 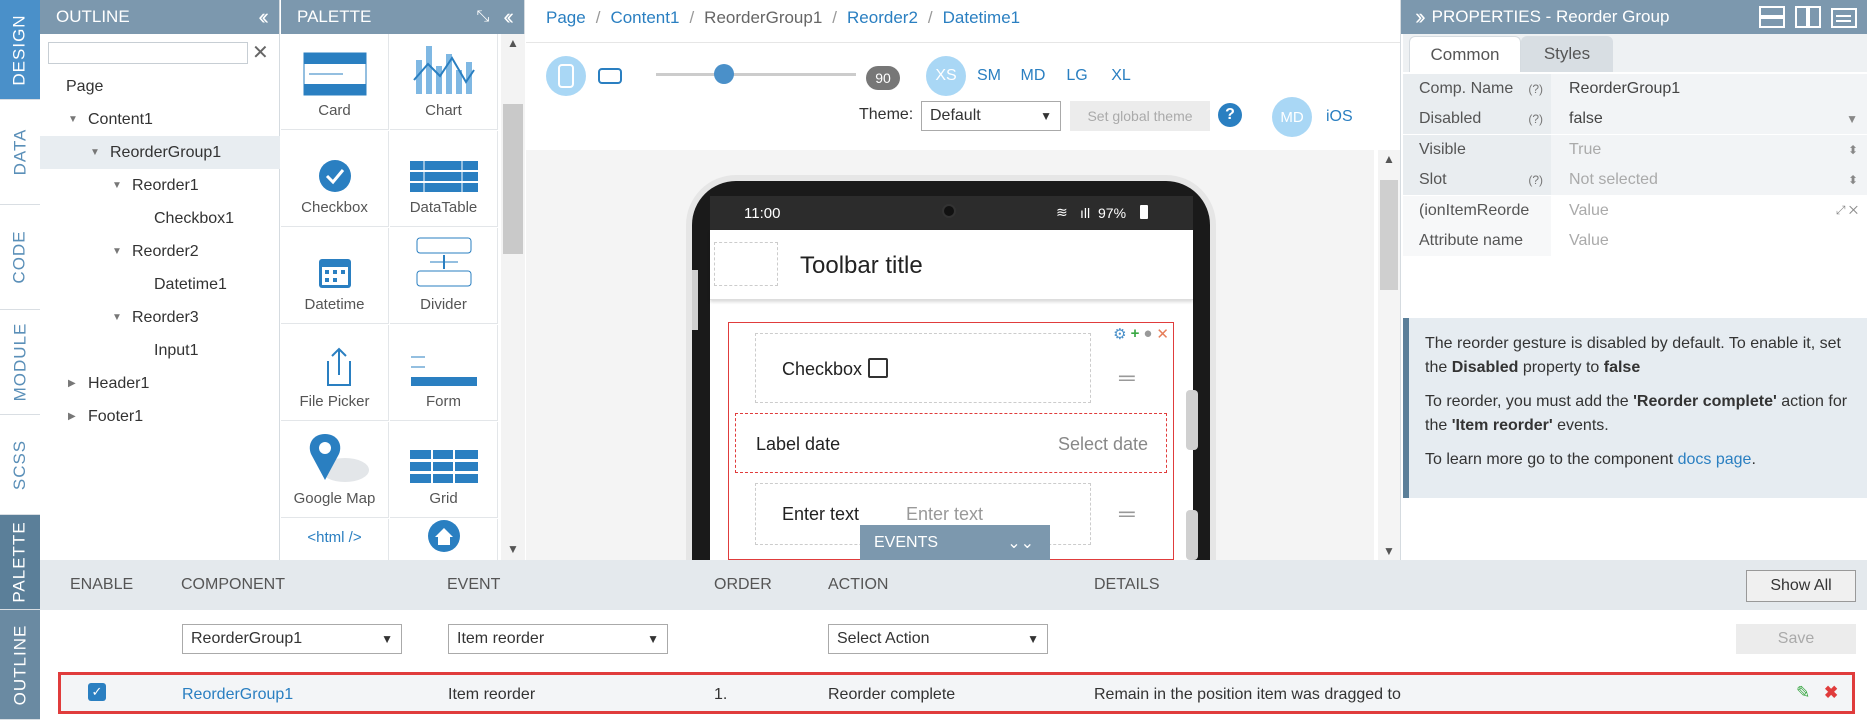 I want to click on palette-item-google-map: Google Map, so click(x=335, y=470).